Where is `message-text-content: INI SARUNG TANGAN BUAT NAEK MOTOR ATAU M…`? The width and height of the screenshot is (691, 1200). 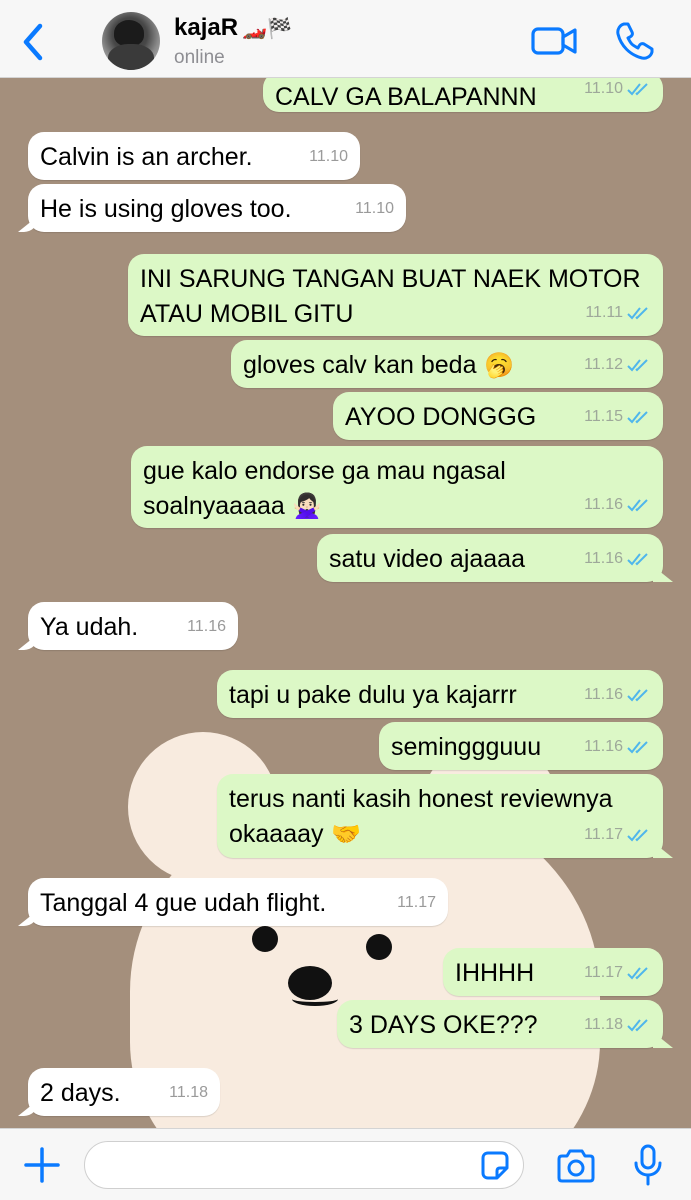 message-text-content: INI SARUNG TANGAN BUAT NAEK MOTOR ATAU M… is located at coordinates (390, 296).